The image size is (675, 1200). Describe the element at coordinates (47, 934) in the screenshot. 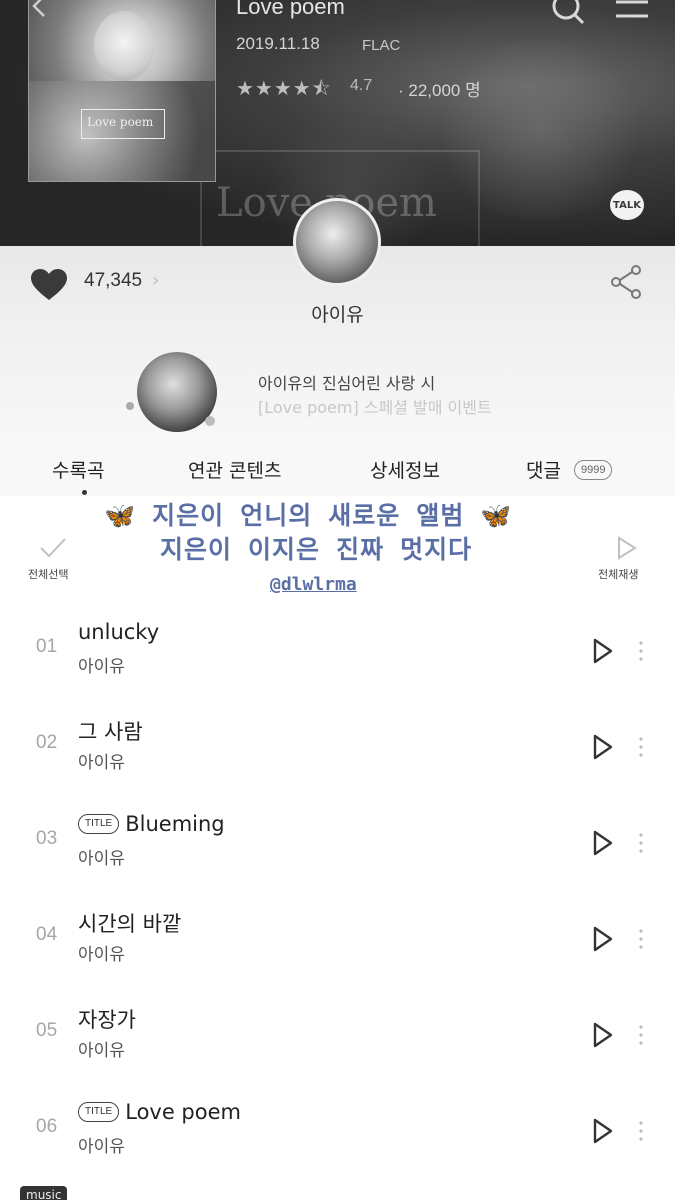

I see `track-number: 04` at that location.